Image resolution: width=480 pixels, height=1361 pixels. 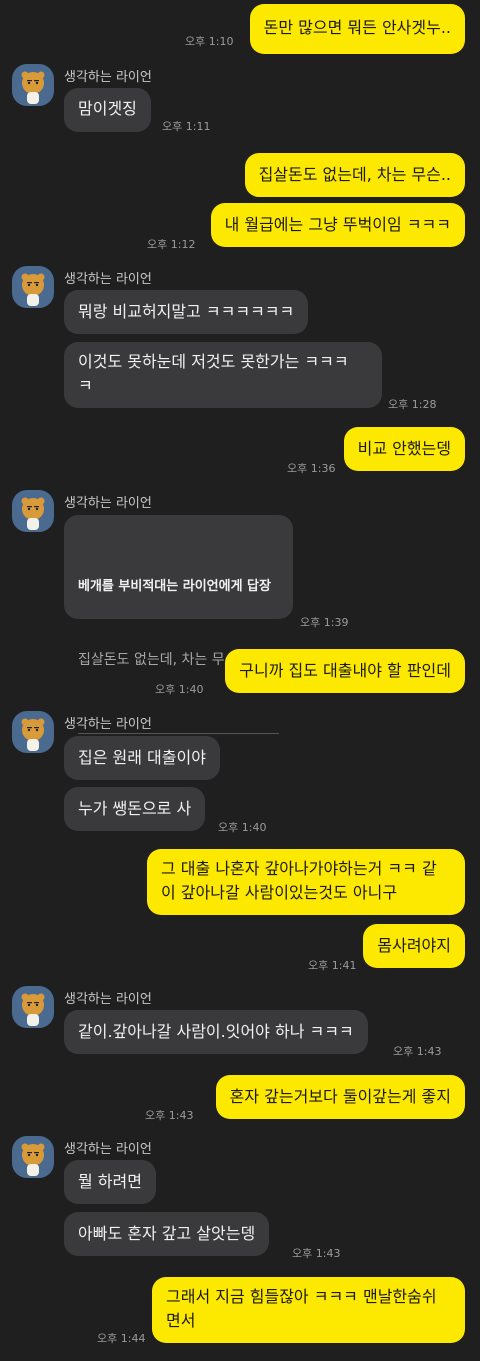 I want to click on message-bubble-other: 이것도 못하눈데 저것도 못한가는 ㅋㅋㅋ ㅋ, so click(x=223, y=375).